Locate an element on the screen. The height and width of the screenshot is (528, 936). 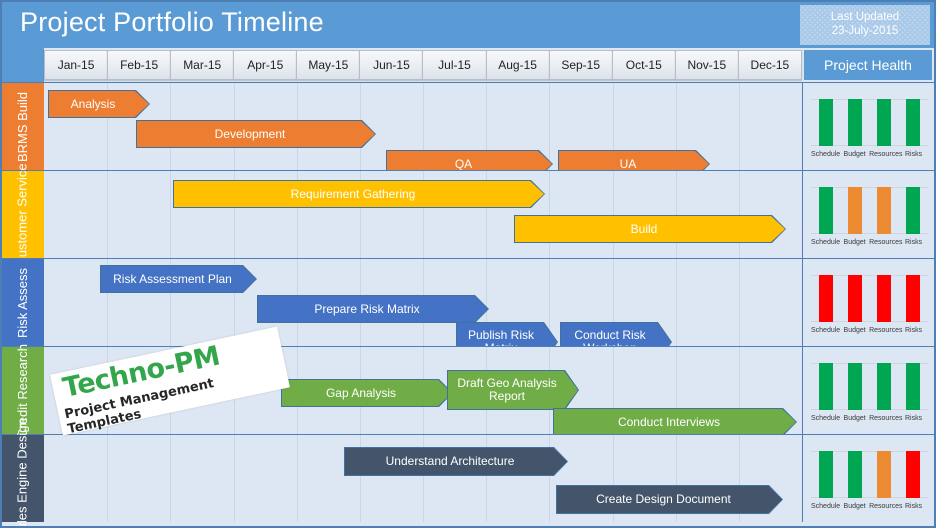
task-bar: Draft Geo Analysis Report is located at coordinates (513, 390).